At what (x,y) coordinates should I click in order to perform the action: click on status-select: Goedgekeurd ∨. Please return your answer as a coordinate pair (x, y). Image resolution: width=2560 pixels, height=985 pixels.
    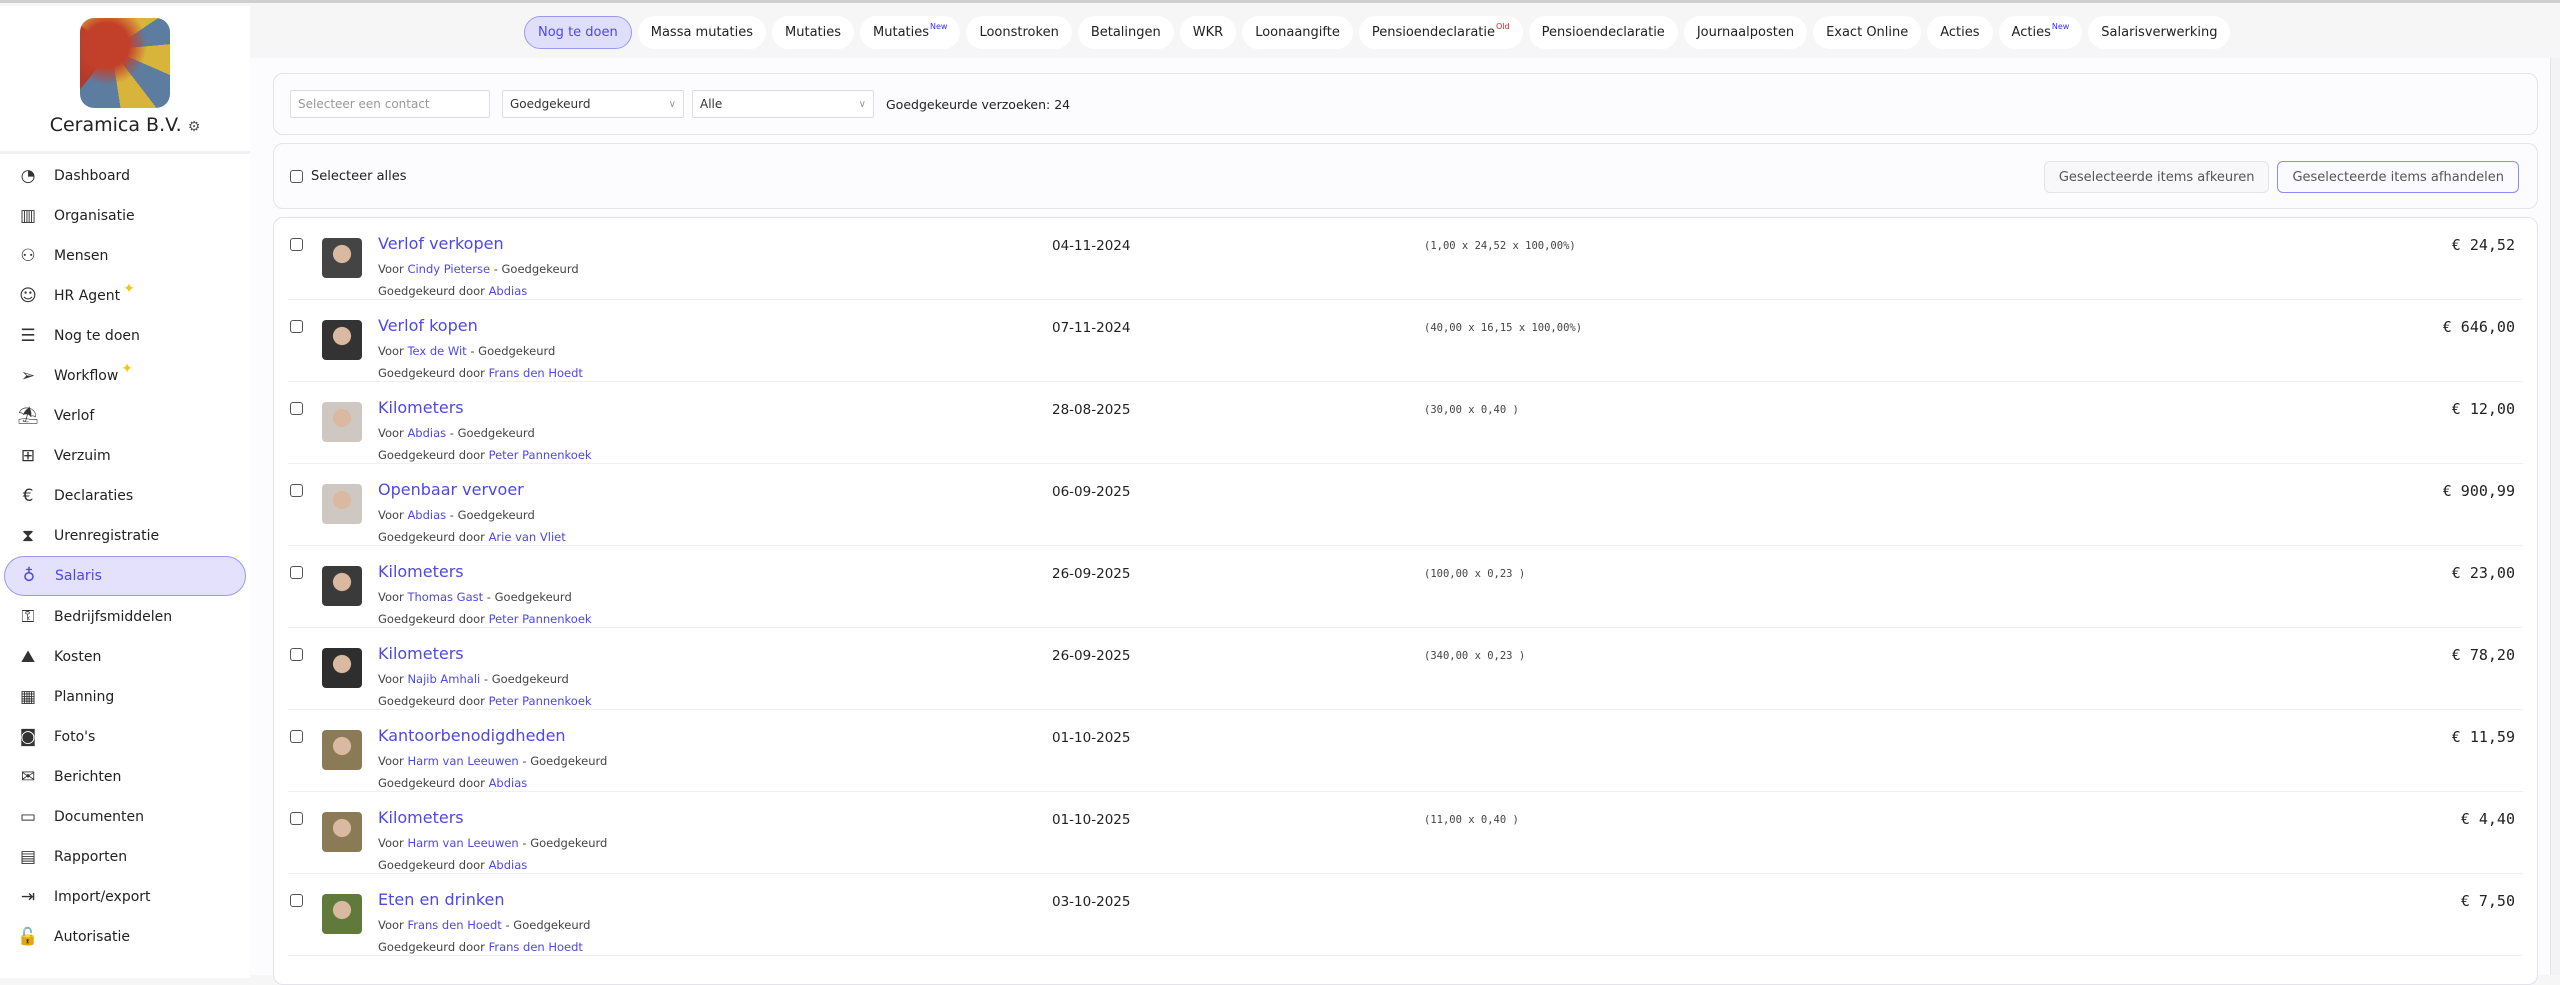
    Looking at the image, I should click on (593, 104).